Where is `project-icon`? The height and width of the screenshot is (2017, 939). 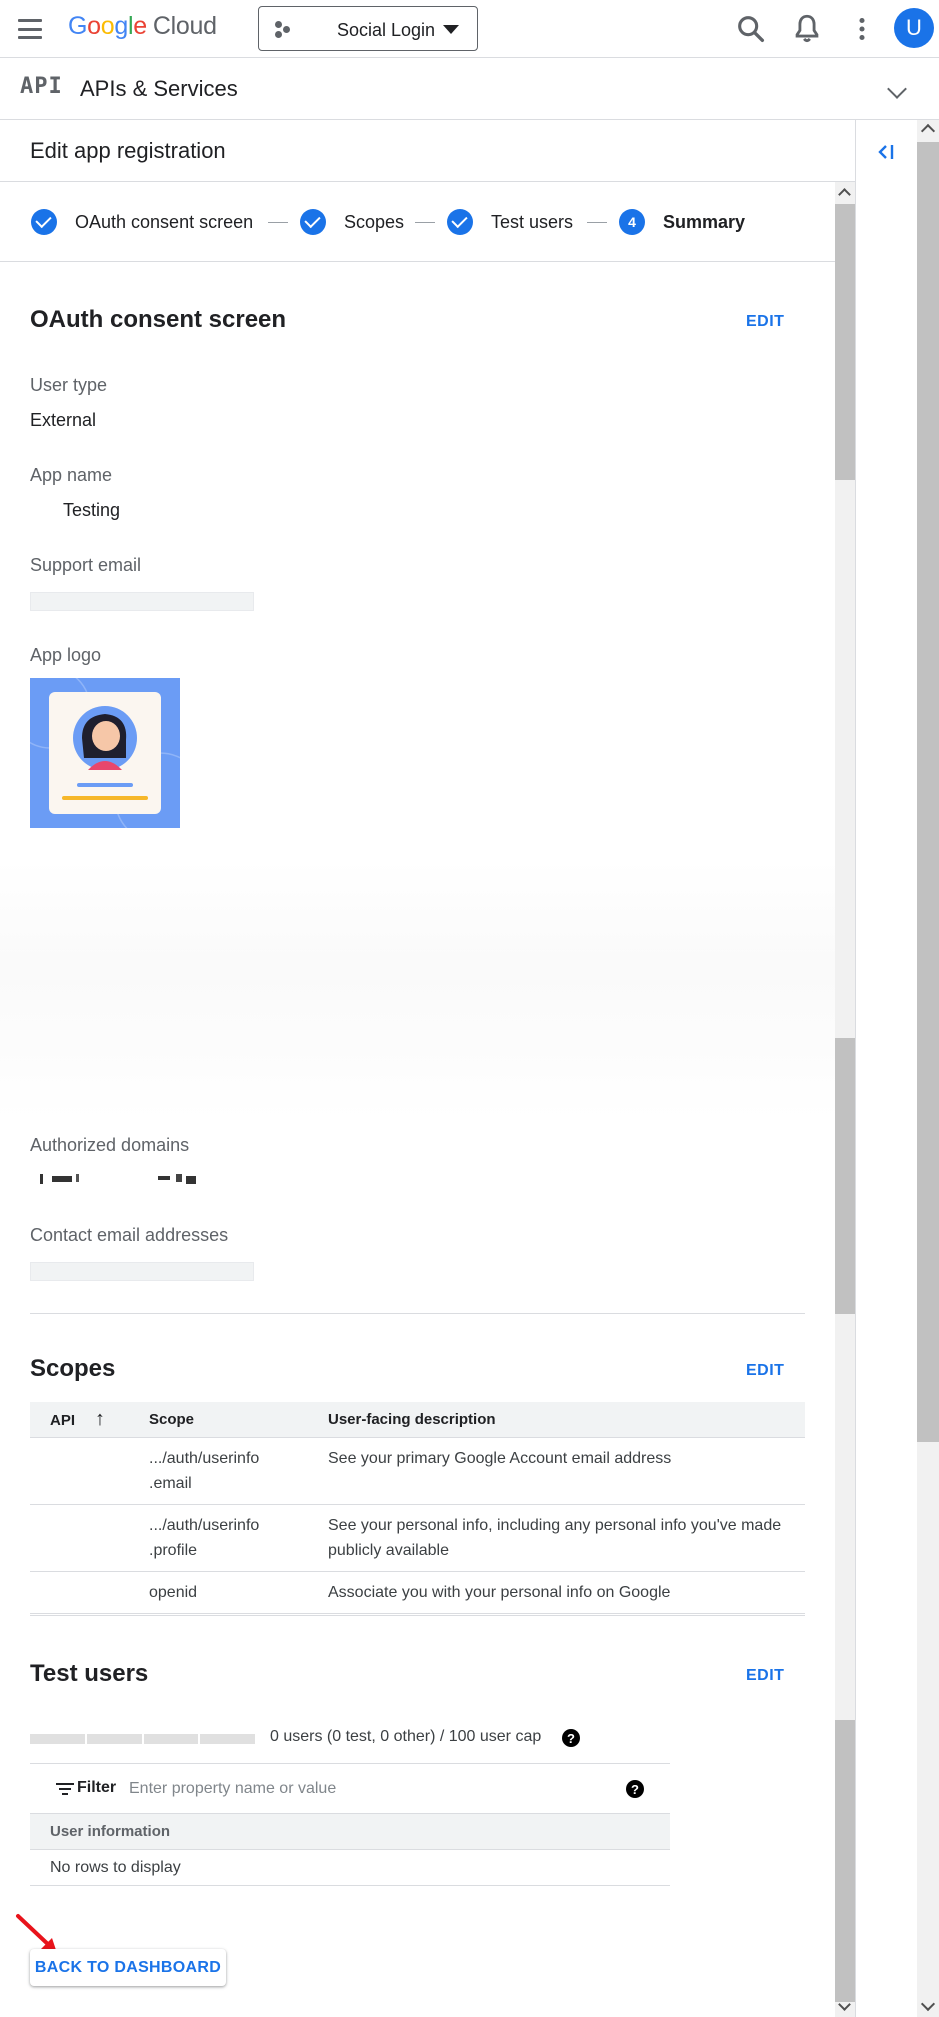
project-icon is located at coordinates (285, 30).